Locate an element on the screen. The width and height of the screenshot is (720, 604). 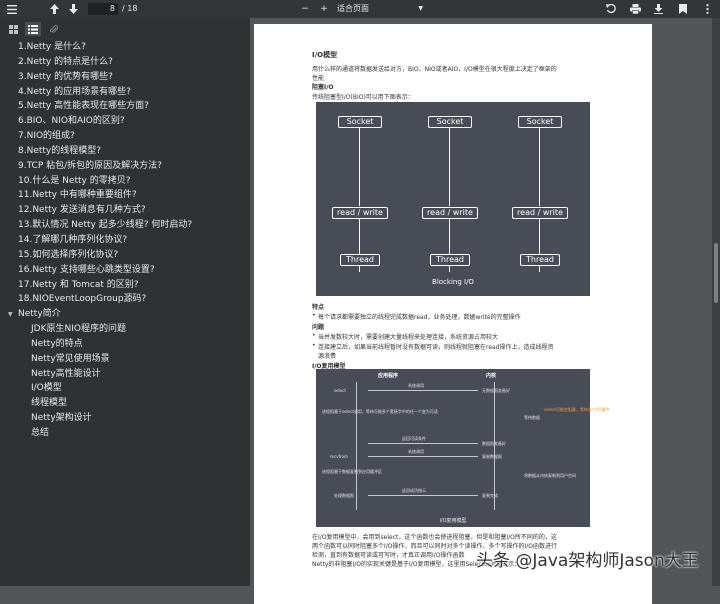
page-total: / 18 is located at coordinates (130, 8).